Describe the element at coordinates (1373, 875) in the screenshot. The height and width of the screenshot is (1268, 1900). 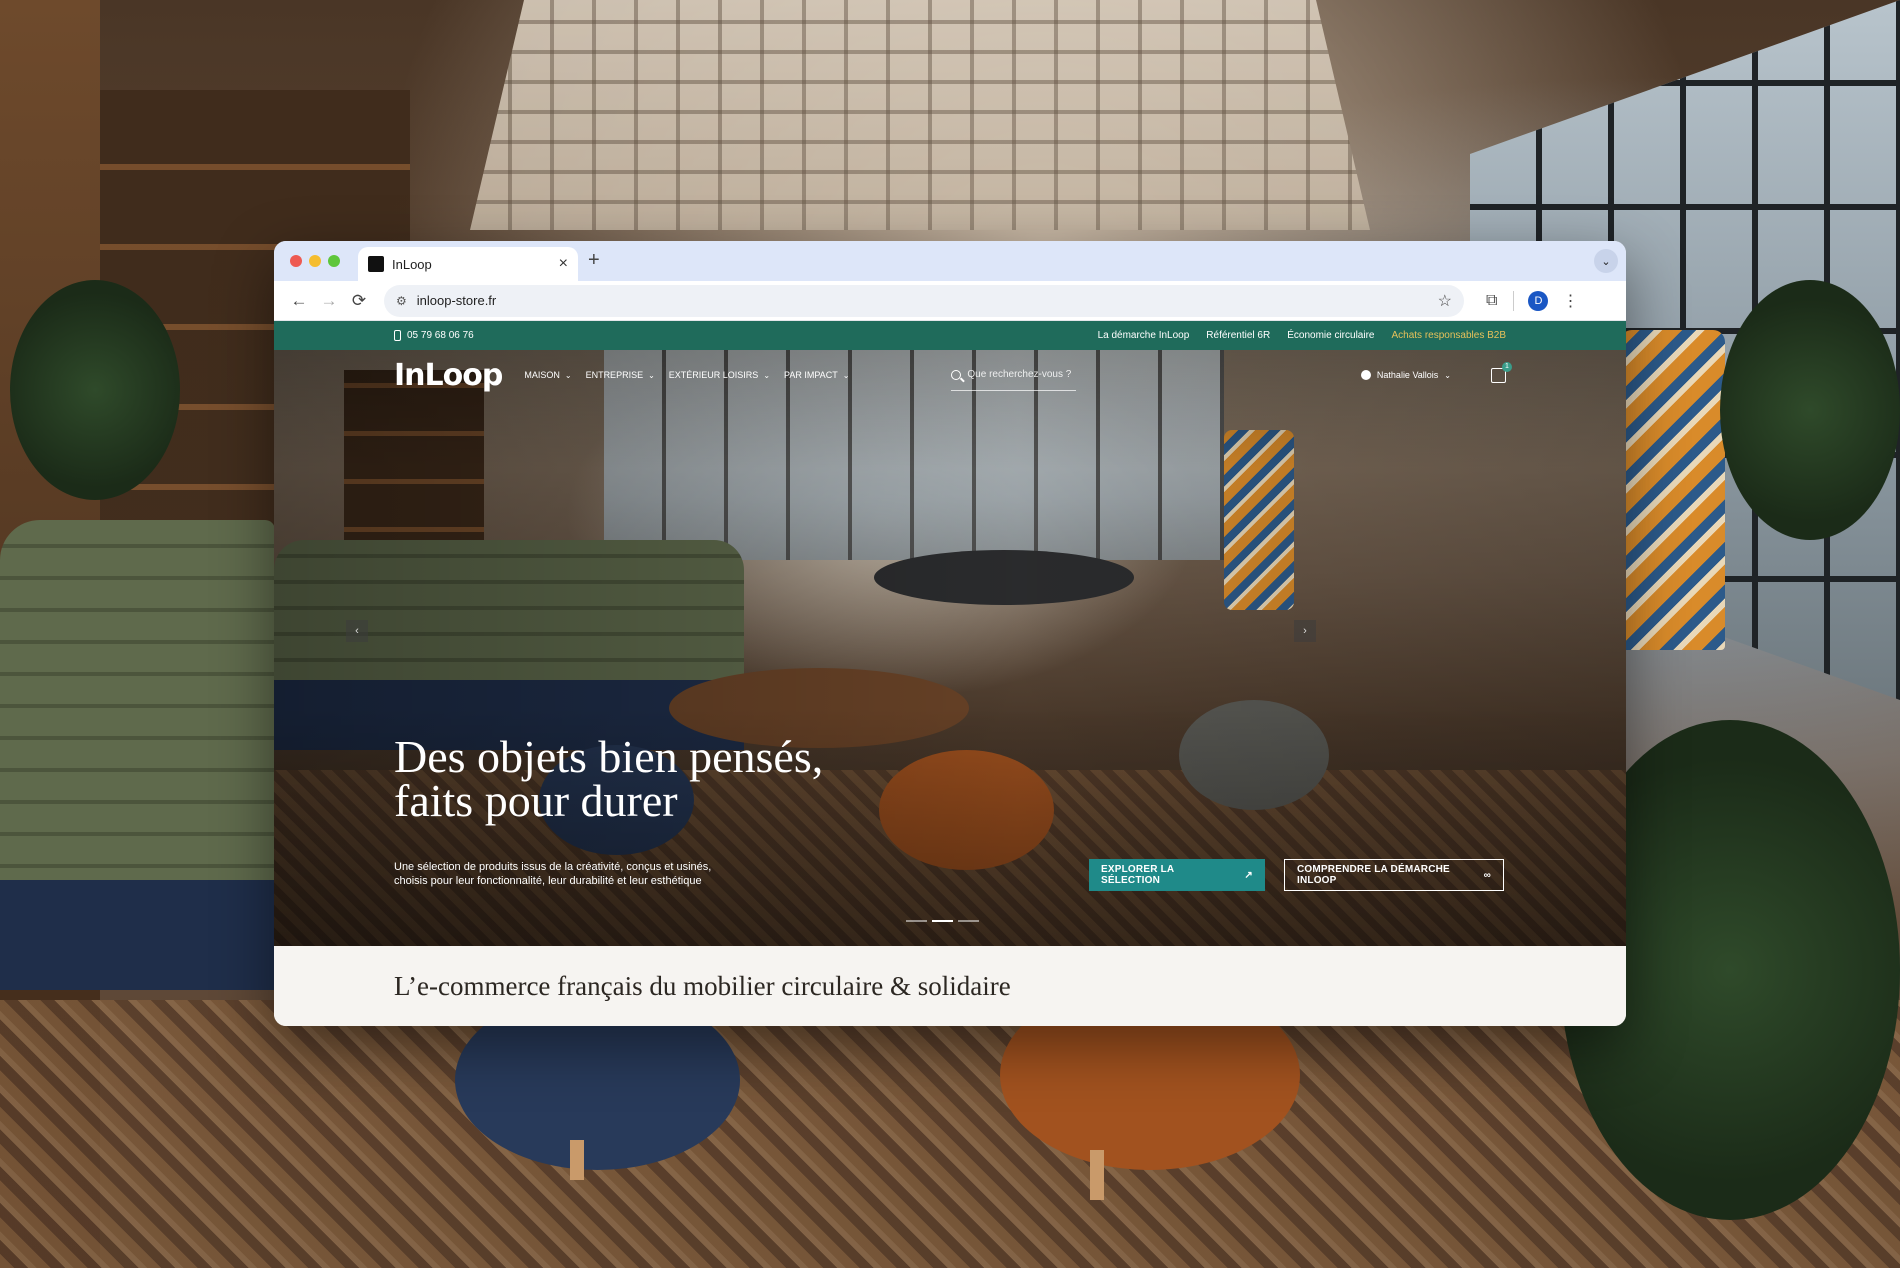
I see `button-label: COMPRENDRE LA DÉMARCHE INLOOP` at that location.